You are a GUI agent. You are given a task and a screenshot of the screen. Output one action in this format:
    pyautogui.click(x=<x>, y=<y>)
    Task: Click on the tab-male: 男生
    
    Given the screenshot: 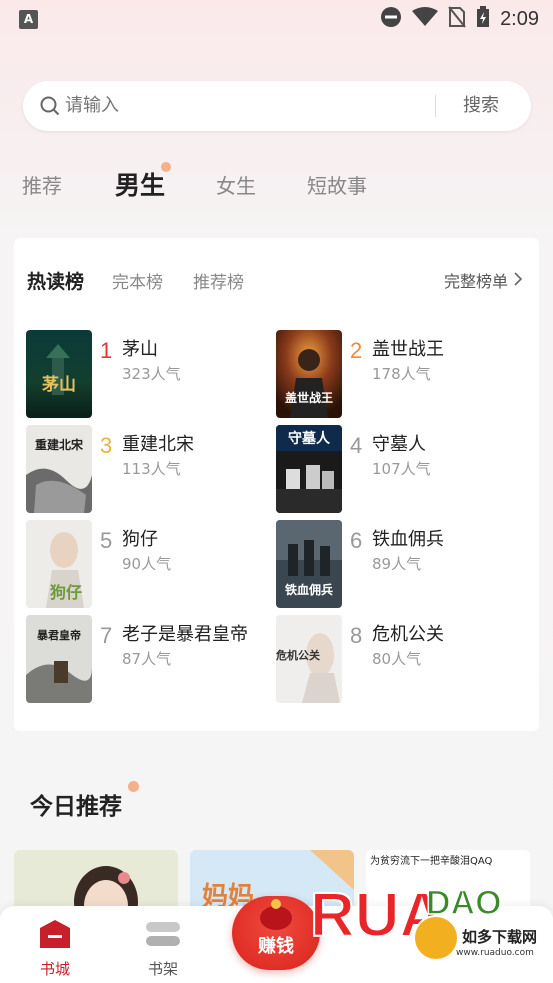 What is the action you would take?
    pyautogui.click(x=140, y=184)
    